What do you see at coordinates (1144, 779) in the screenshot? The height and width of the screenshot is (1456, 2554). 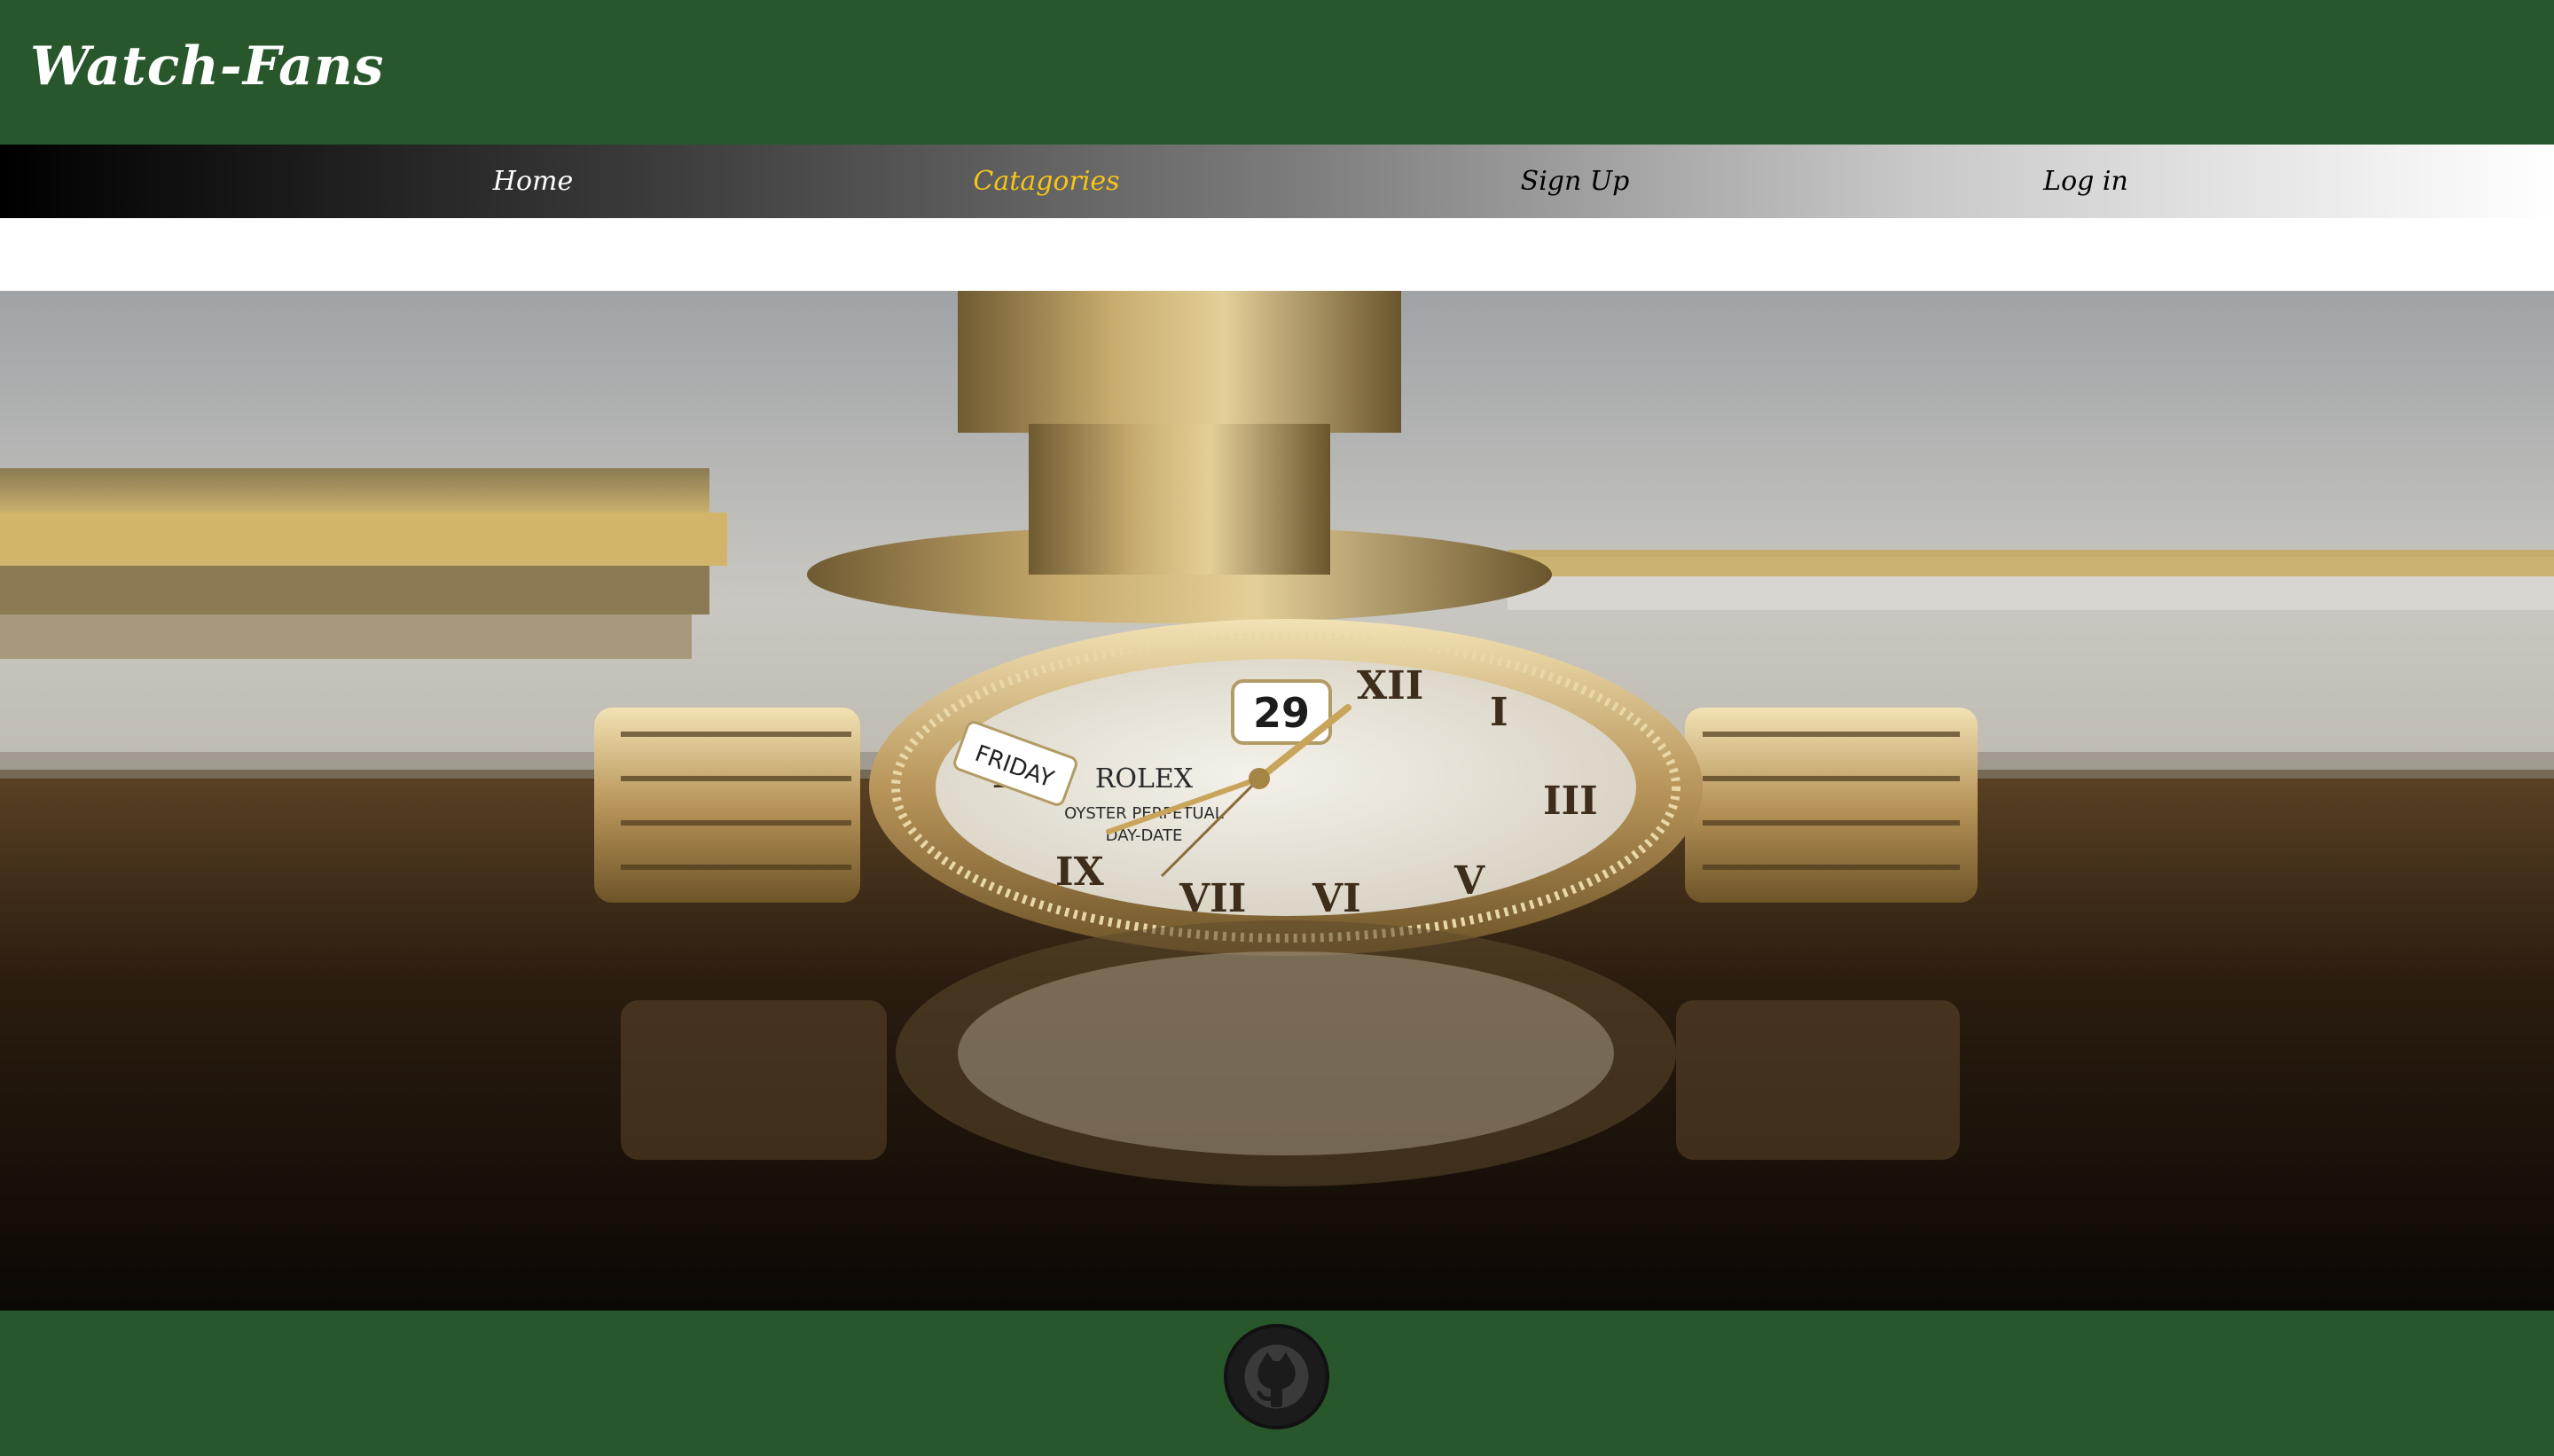 I see `svg-text: ROLEX` at bounding box center [1144, 779].